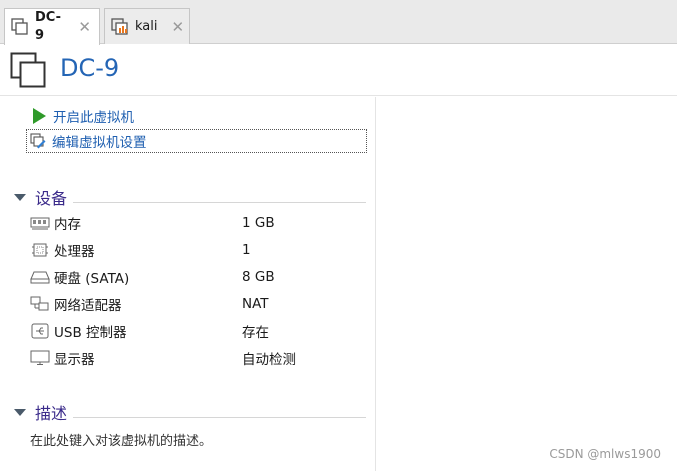  Describe the element at coordinates (92, 279) in the screenshot. I see `device-name: 硬盘 (SATA)` at that location.